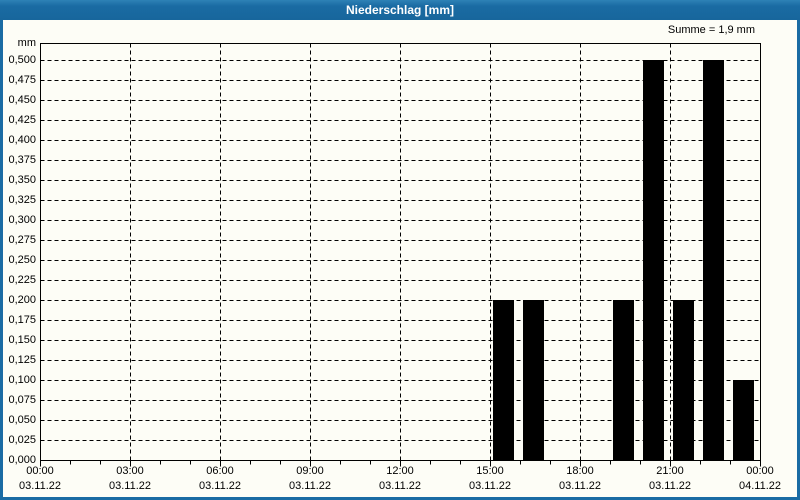 This screenshot has width=800, height=500. I want to click on y-tick-label: 0,025, so click(22, 440).